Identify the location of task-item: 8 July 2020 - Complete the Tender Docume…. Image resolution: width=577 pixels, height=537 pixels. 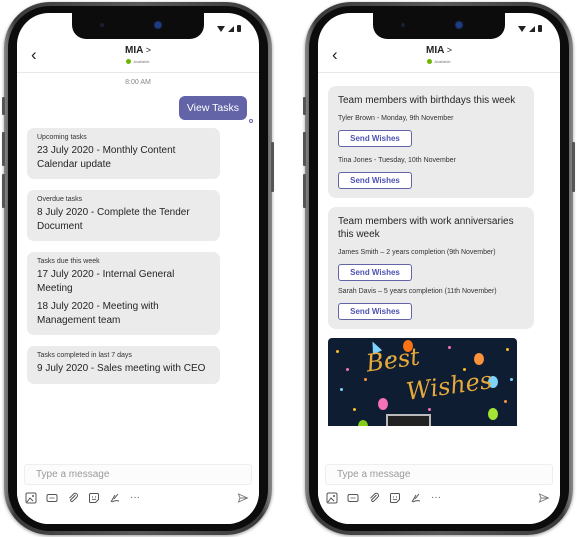
(113, 219).